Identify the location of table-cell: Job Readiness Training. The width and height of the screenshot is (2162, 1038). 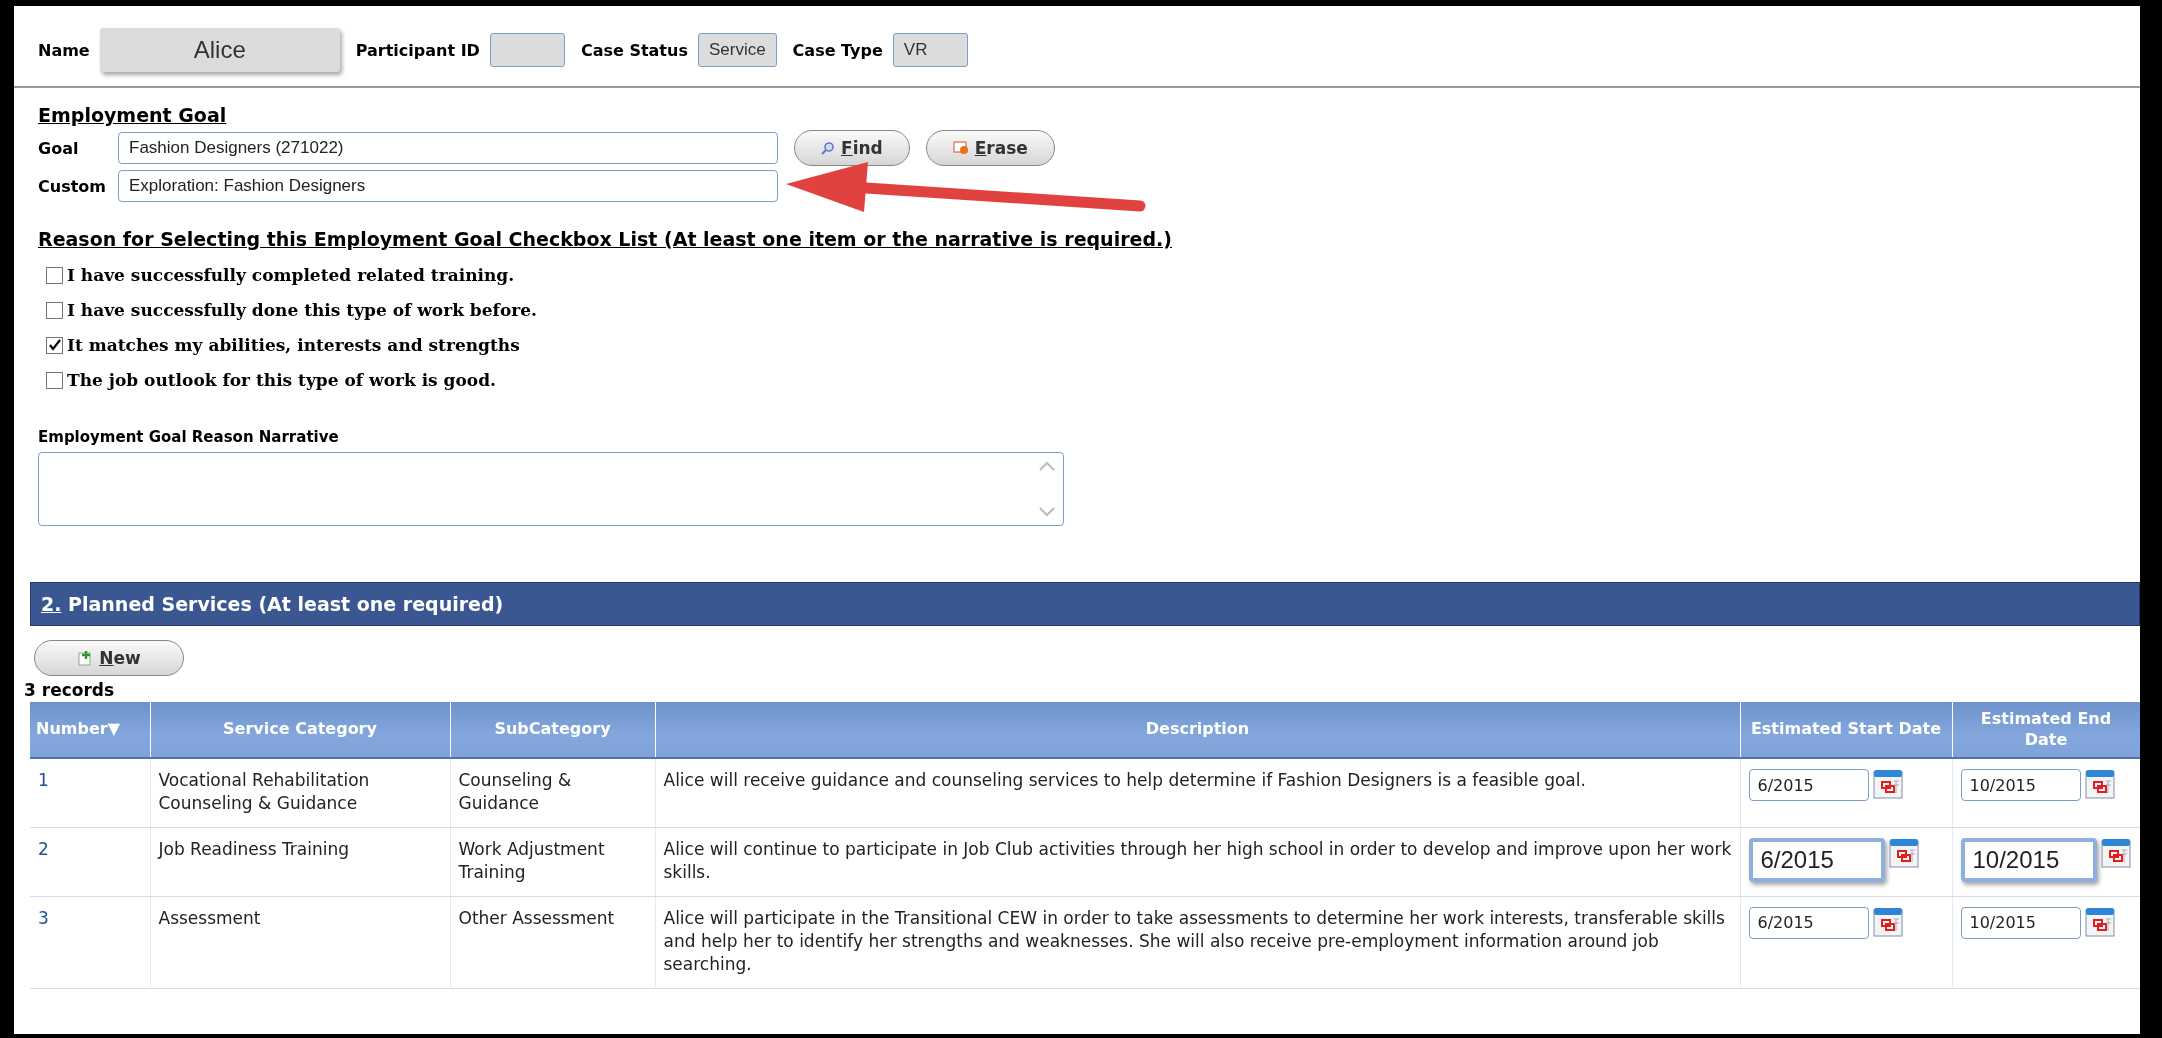
(253, 848).